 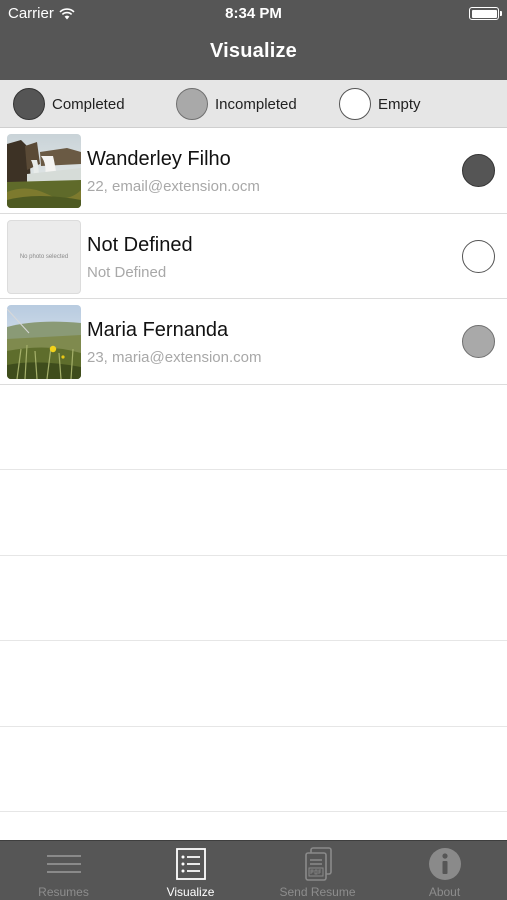 What do you see at coordinates (253, 51) in the screenshot?
I see `page-title: Visualize` at bounding box center [253, 51].